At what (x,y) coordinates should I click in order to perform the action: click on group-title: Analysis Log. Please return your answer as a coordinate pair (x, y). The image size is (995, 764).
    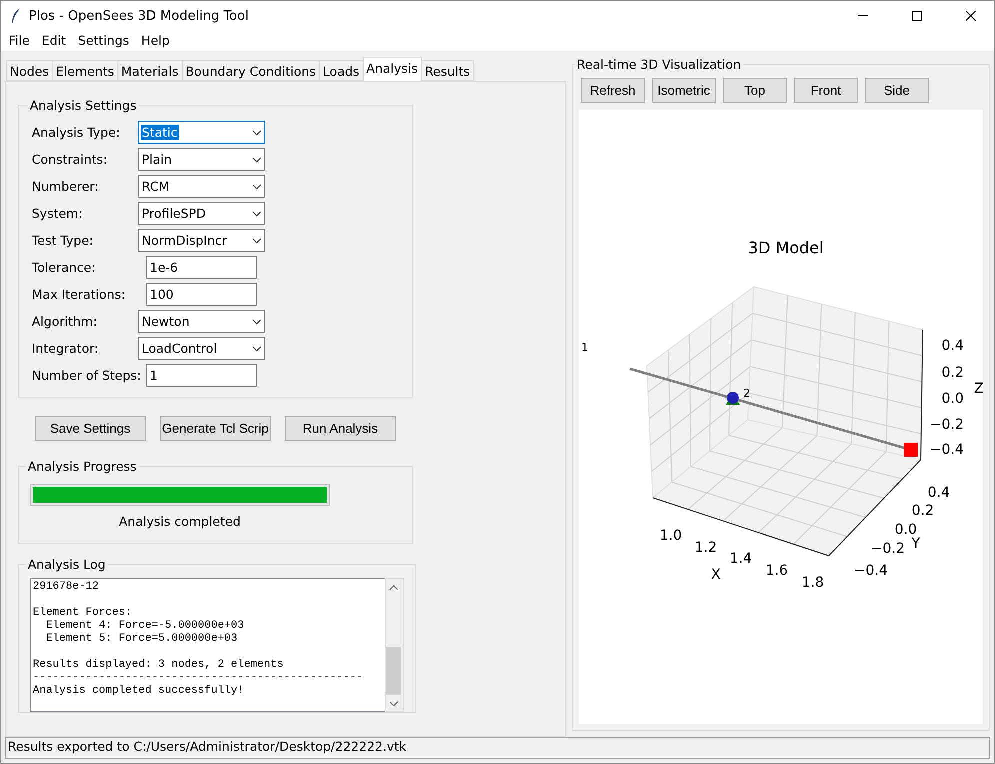
    Looking at the image, I should click on (67, 564).